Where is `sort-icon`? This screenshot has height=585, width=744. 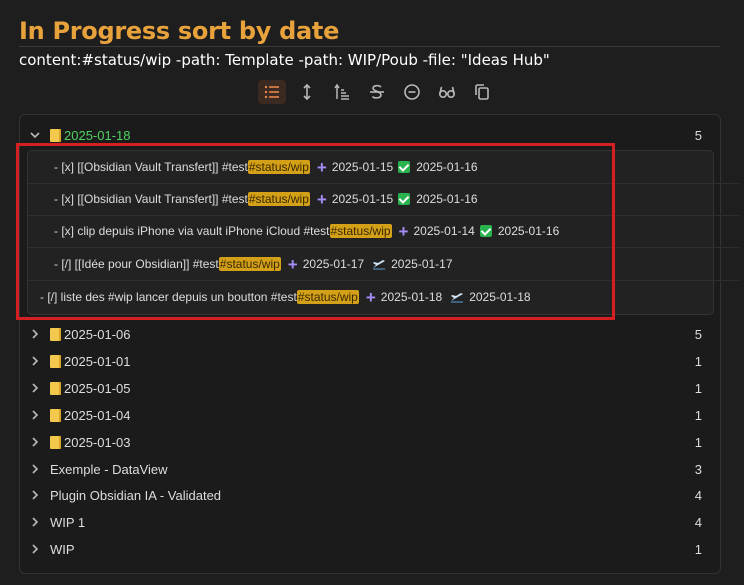
sort-icon is located at coordinates (341, 91).